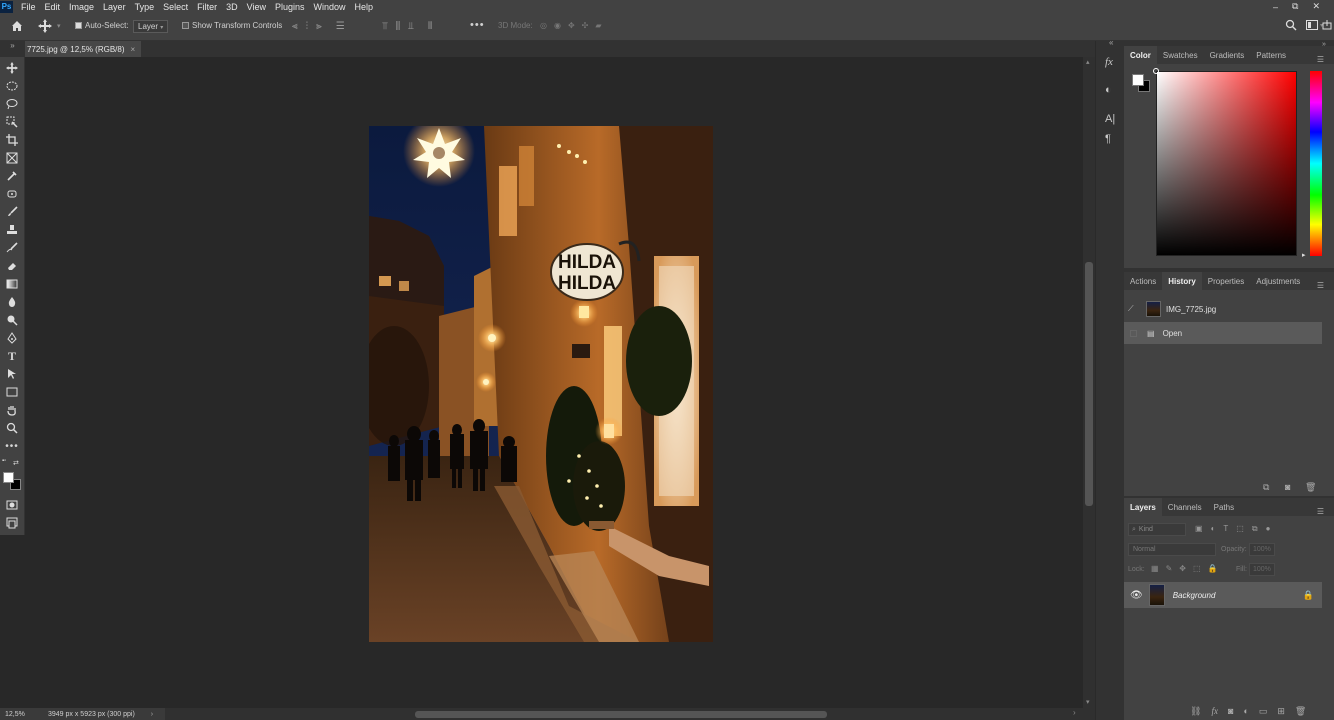 Image resolution: width=1334 pixels, height=720 pixels. I want to click on object-selection-icon, so click(12, 122).